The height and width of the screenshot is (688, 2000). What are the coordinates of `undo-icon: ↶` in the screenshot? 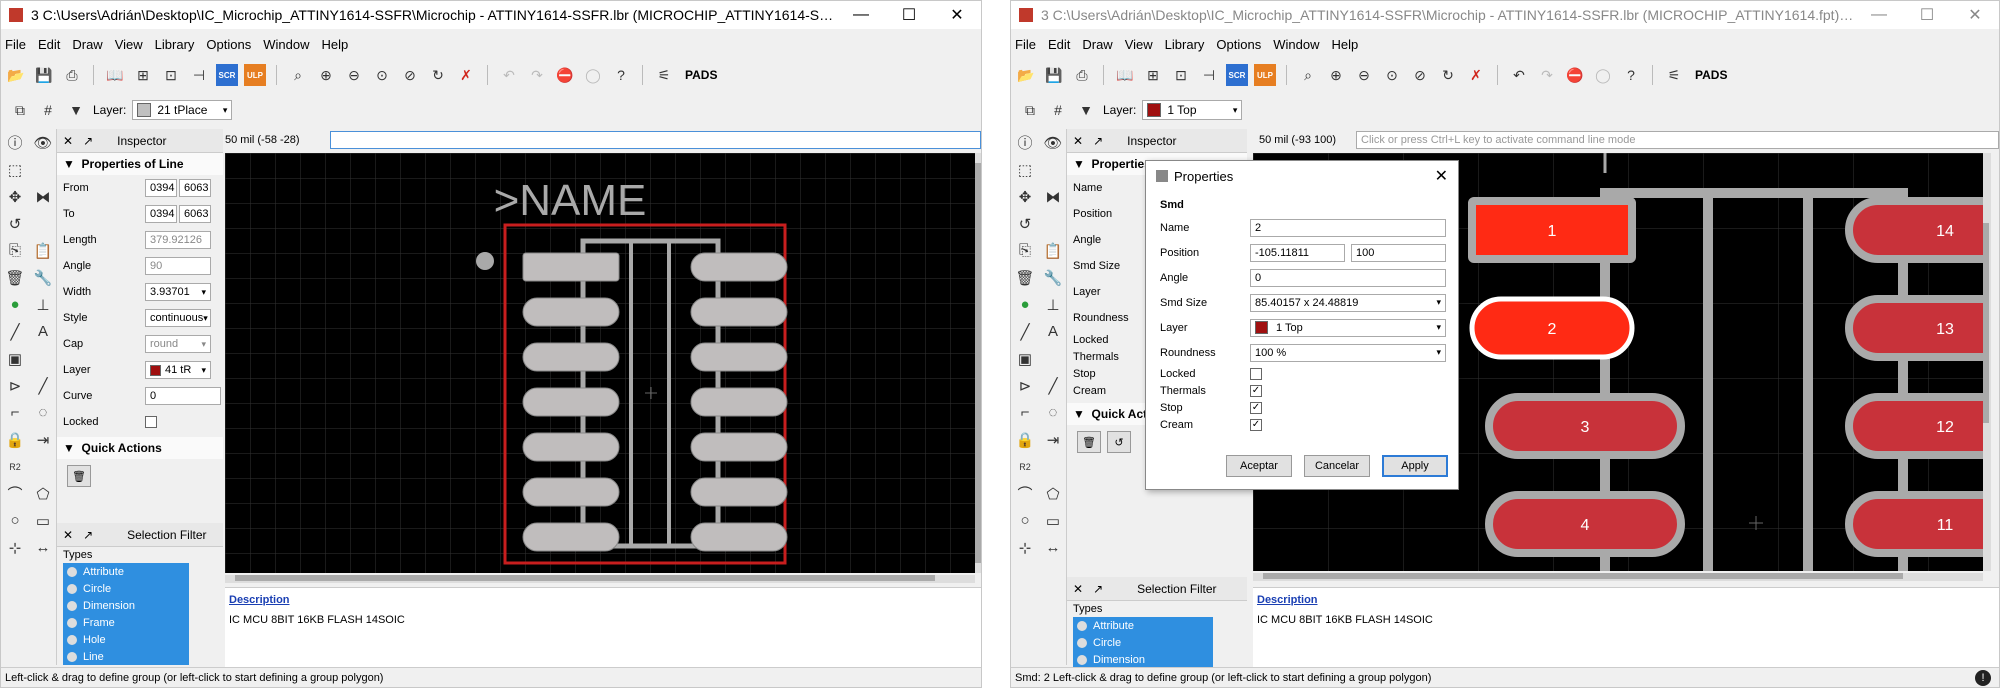 It's located at (509, 75).